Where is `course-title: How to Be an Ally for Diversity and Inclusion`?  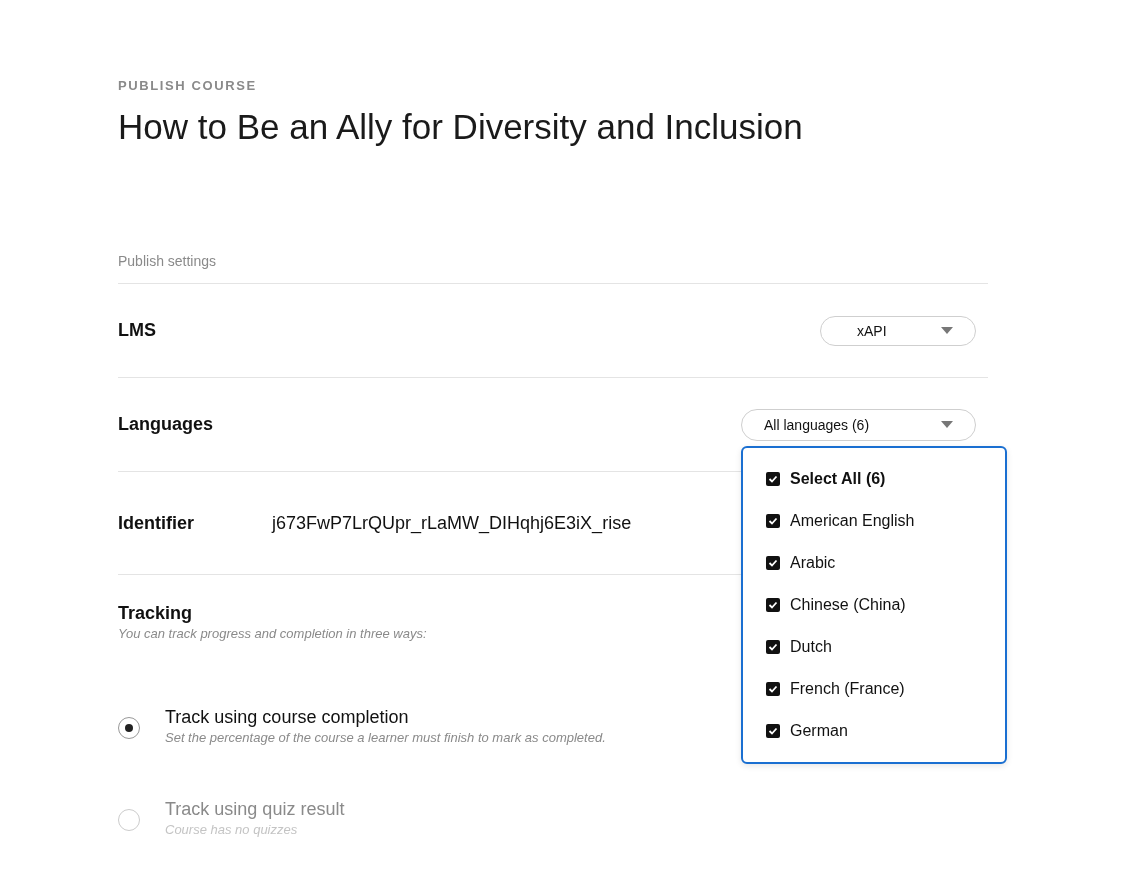 course-title: How to Be an Ally for Diversity and Inclusion is located at coordinates (461, 127).